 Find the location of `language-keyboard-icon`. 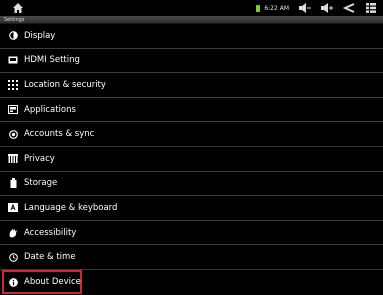

language-keyboard-icon is located at coordinates (13, 208).